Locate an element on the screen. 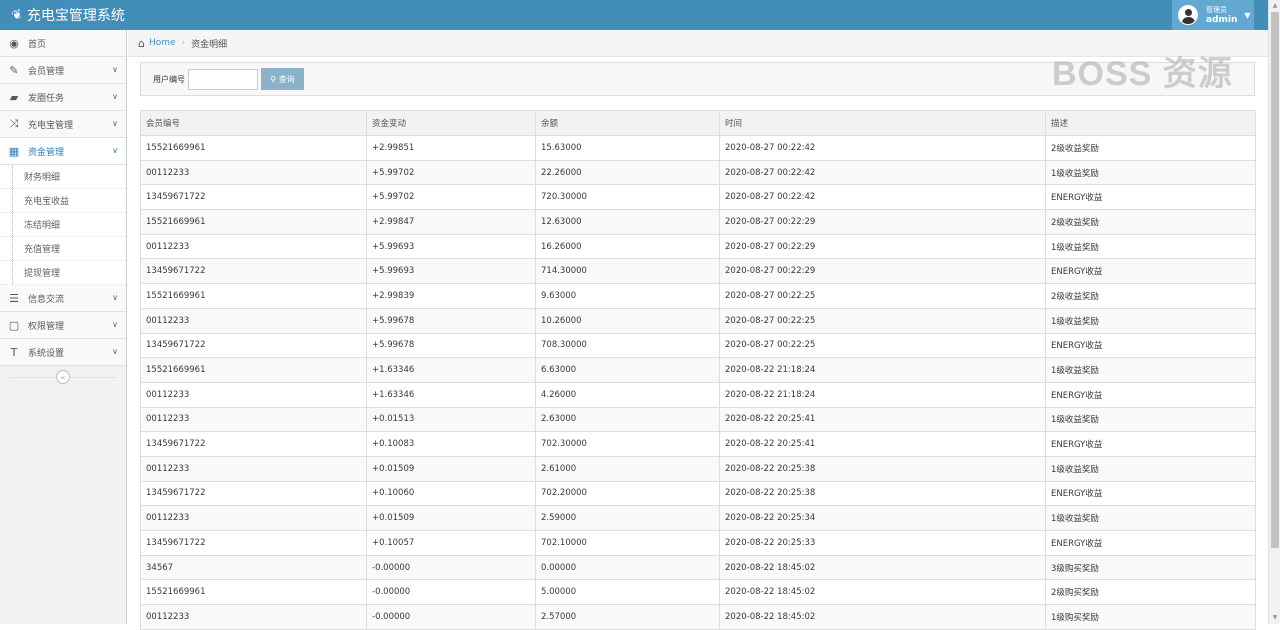 The width and height of the screenshot is (1280, 630). sidebar-item-funds: ▦ 资金管理 ∨ is located at coordinates (63, 151).